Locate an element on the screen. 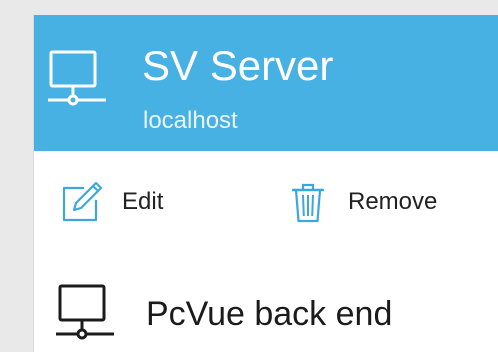  remove-button: Remove is located at coordinates (361, 202).